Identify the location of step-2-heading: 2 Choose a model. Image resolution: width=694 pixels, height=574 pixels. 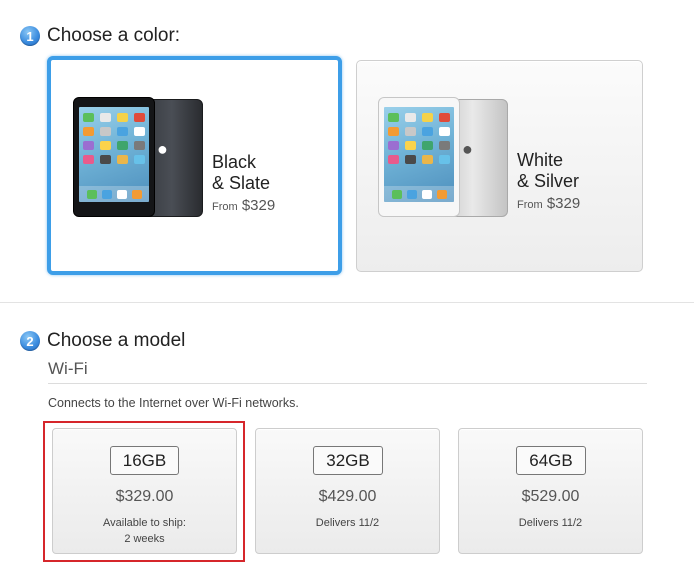
(102, 341).